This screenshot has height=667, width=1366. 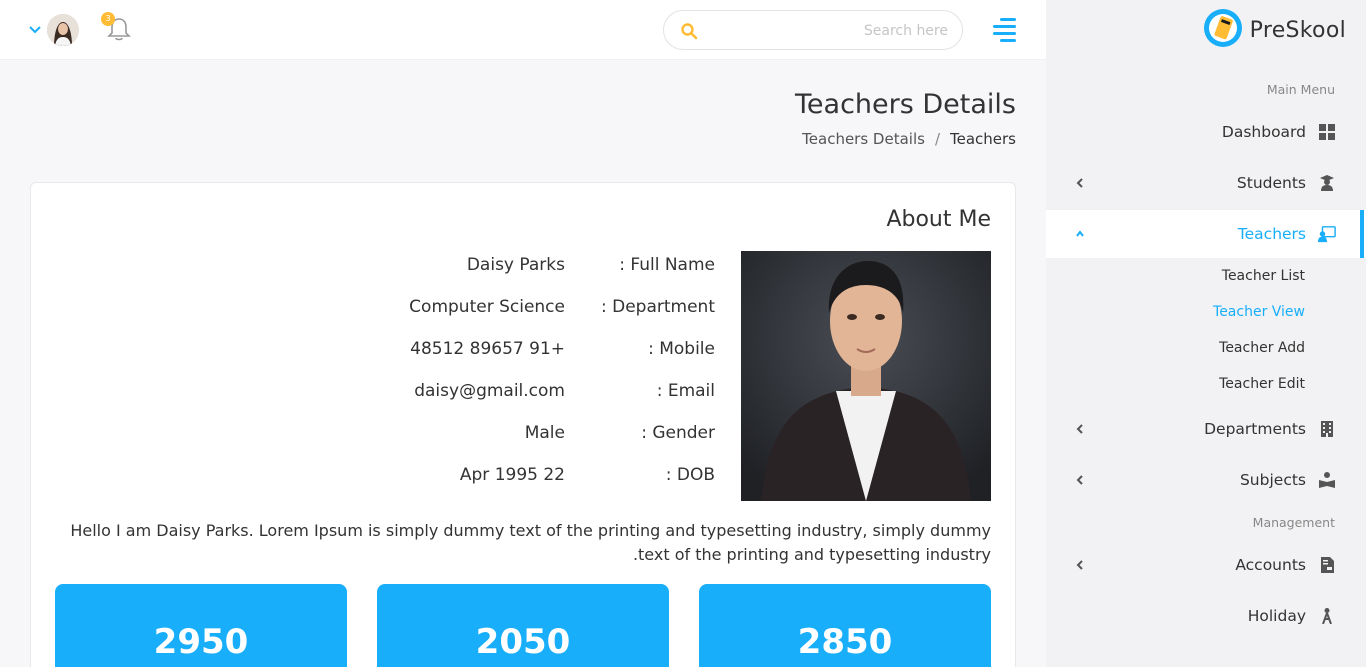 What do you see at coordinates (35, 30) in the screenshot?
I see `chevron-down-icon` at bounding box center [35, 30].